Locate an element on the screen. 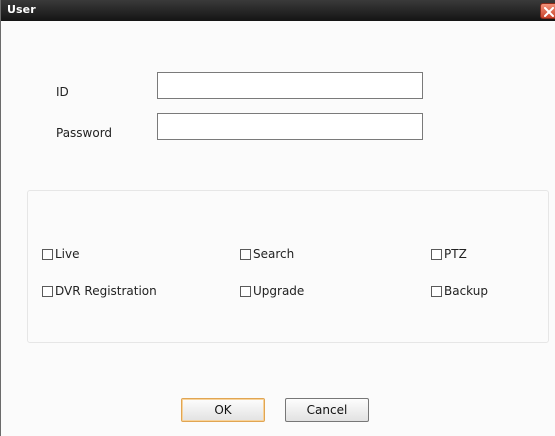 Image resolution: width=555 pixels, height=436 pixels. ok-button: OK is located at coordinates (223, 410).